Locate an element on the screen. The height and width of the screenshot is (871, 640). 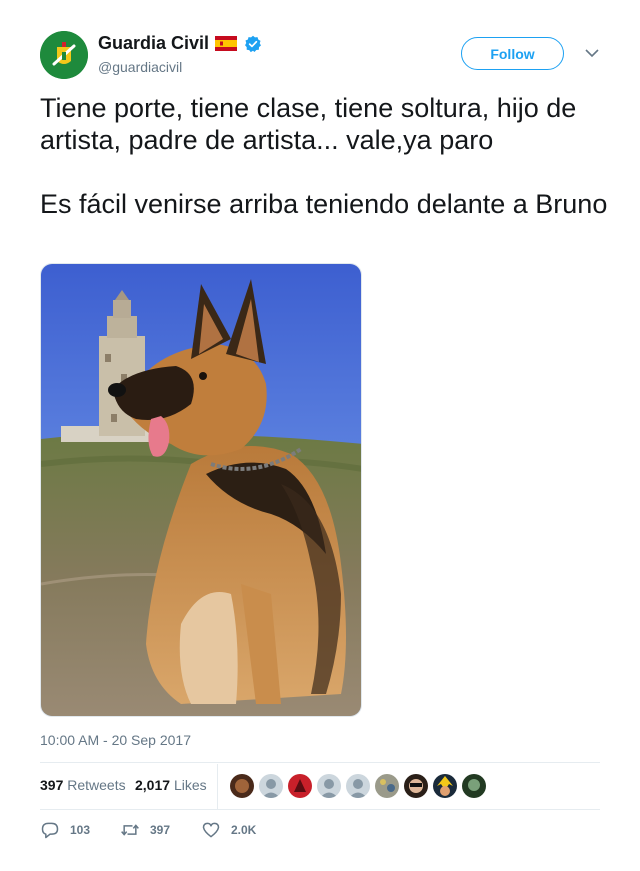
reply-icon is located at coordinates (50, 830).